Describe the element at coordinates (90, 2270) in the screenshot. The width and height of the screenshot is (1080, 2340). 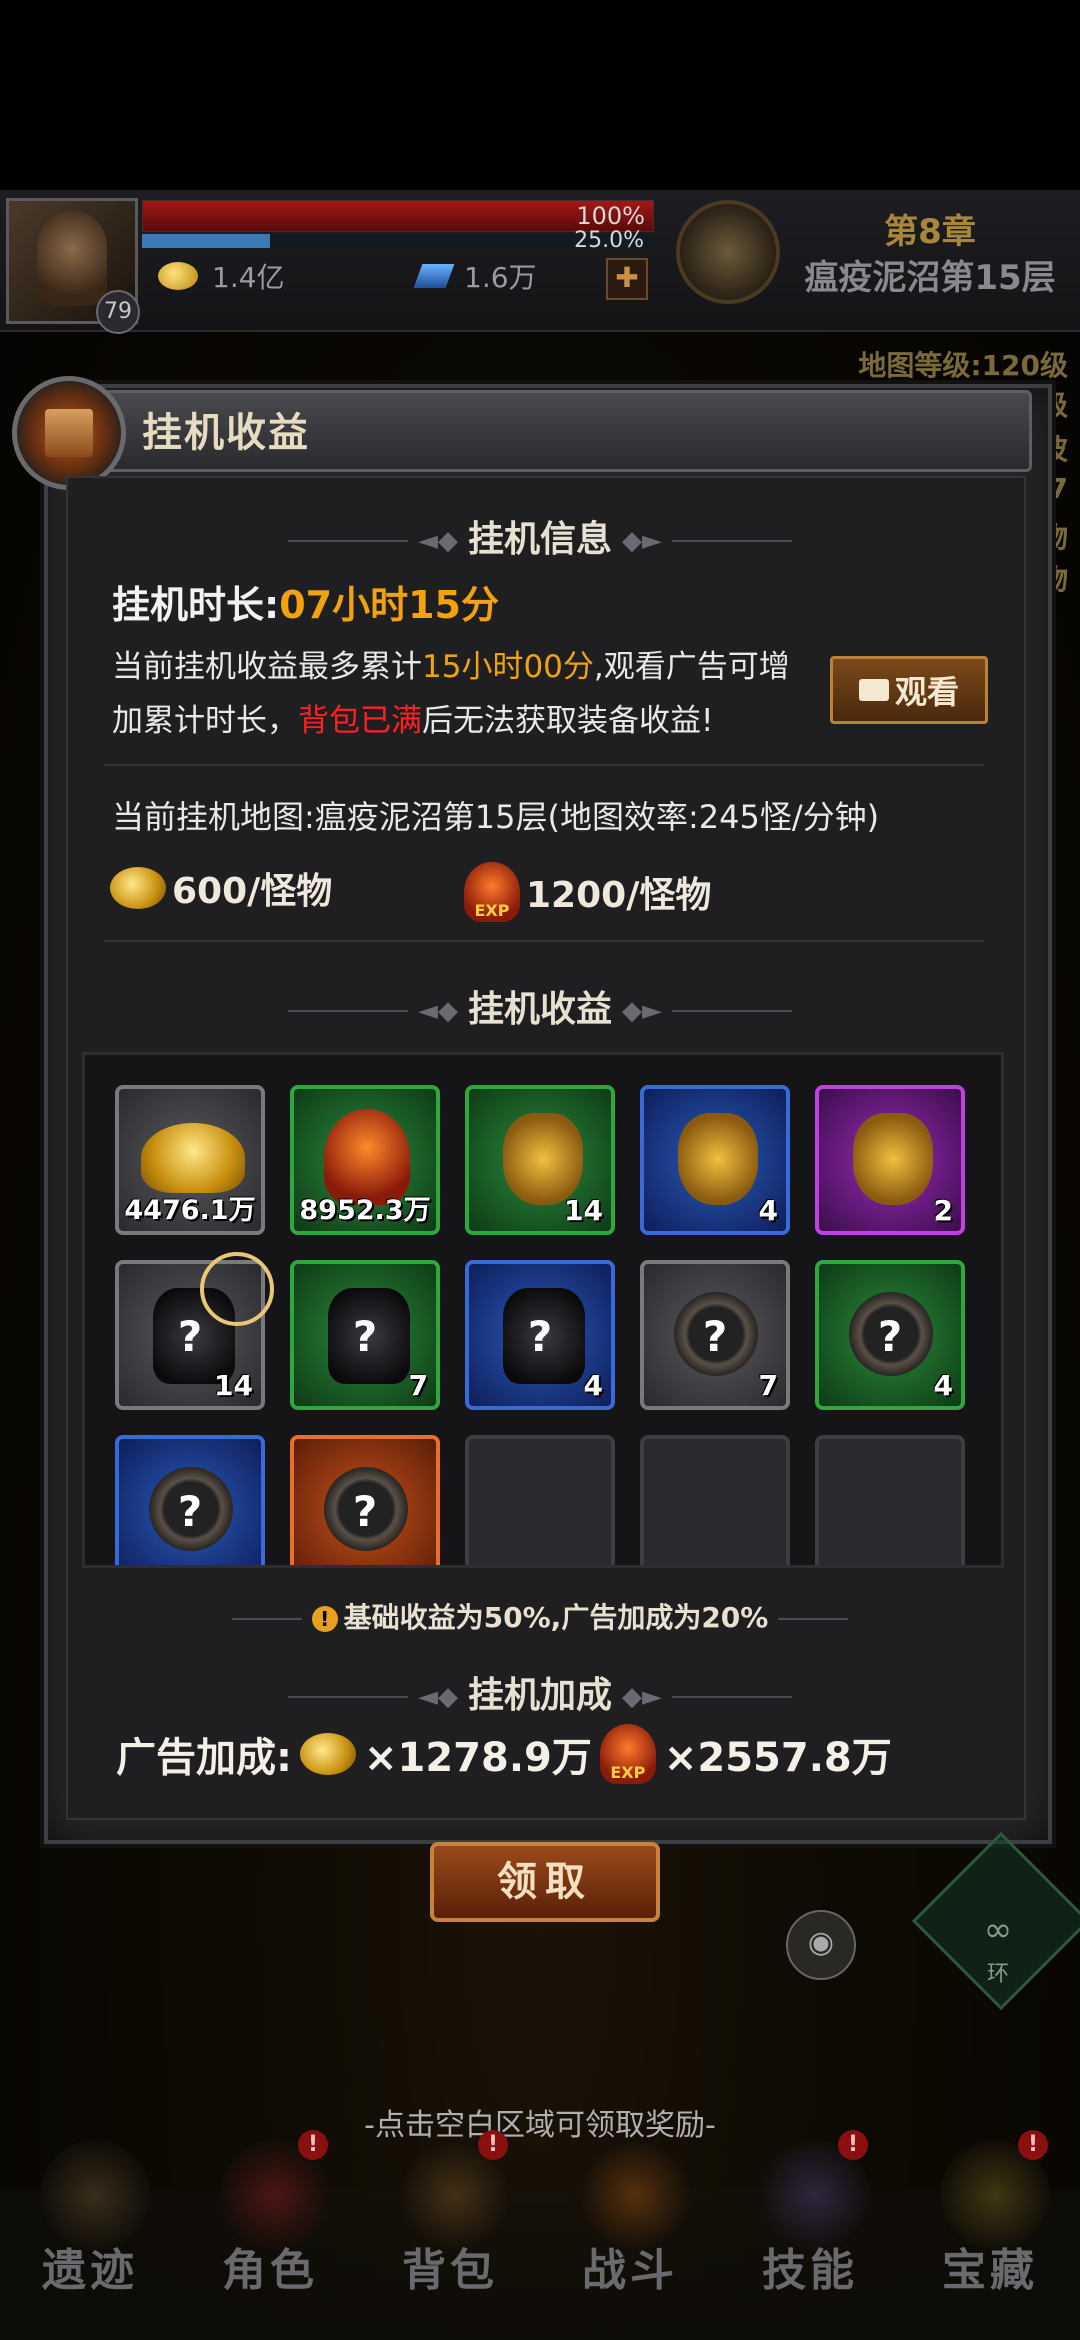
I see `nav-tab-label: 遗迹` at that location.